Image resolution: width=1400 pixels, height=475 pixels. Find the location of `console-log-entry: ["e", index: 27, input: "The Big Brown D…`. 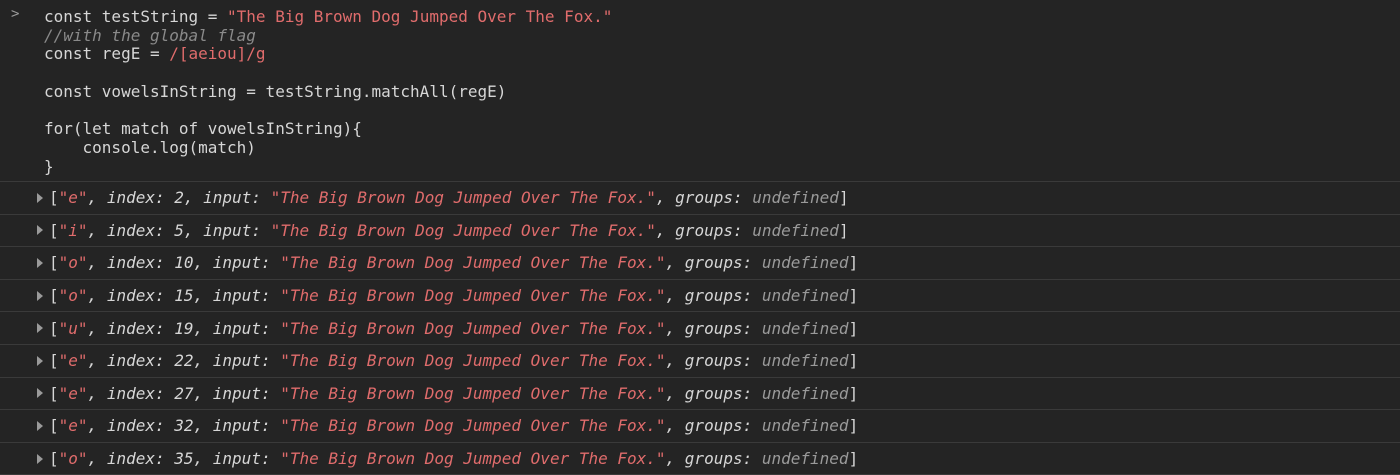

console-log-entry: ["e", index: 27, input: "The Big Brown D… is located at coordinates (700, 394).